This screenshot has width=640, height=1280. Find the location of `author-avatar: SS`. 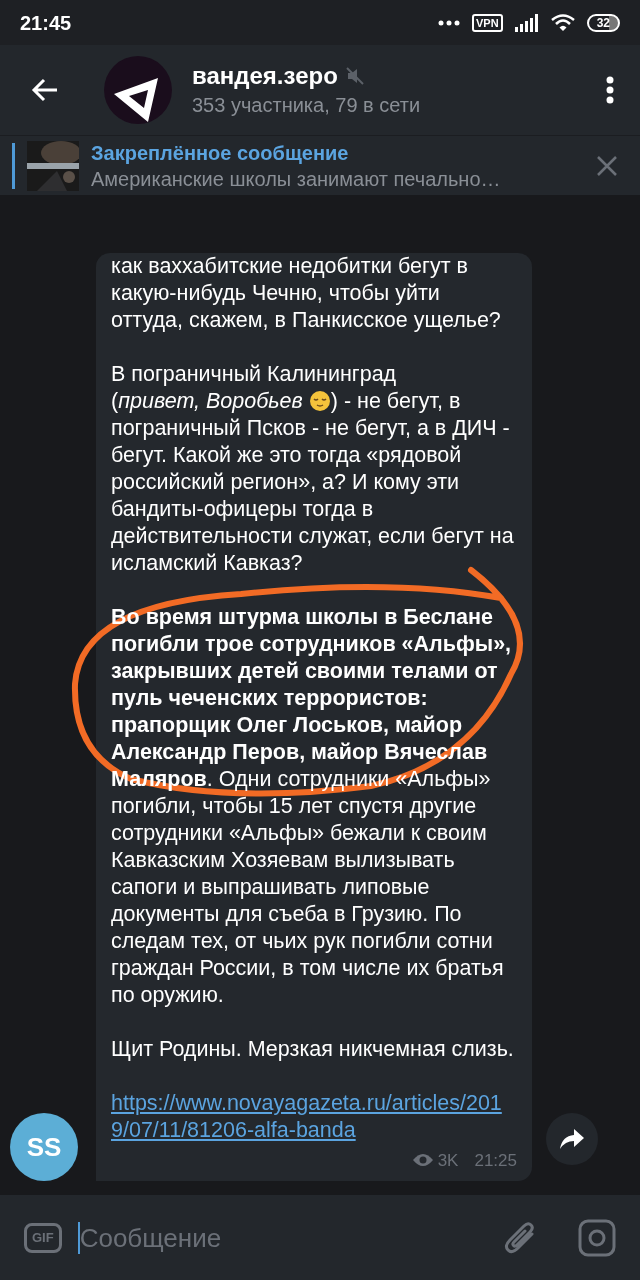

author-avatar: SS is located at coordinates (44, 1147).